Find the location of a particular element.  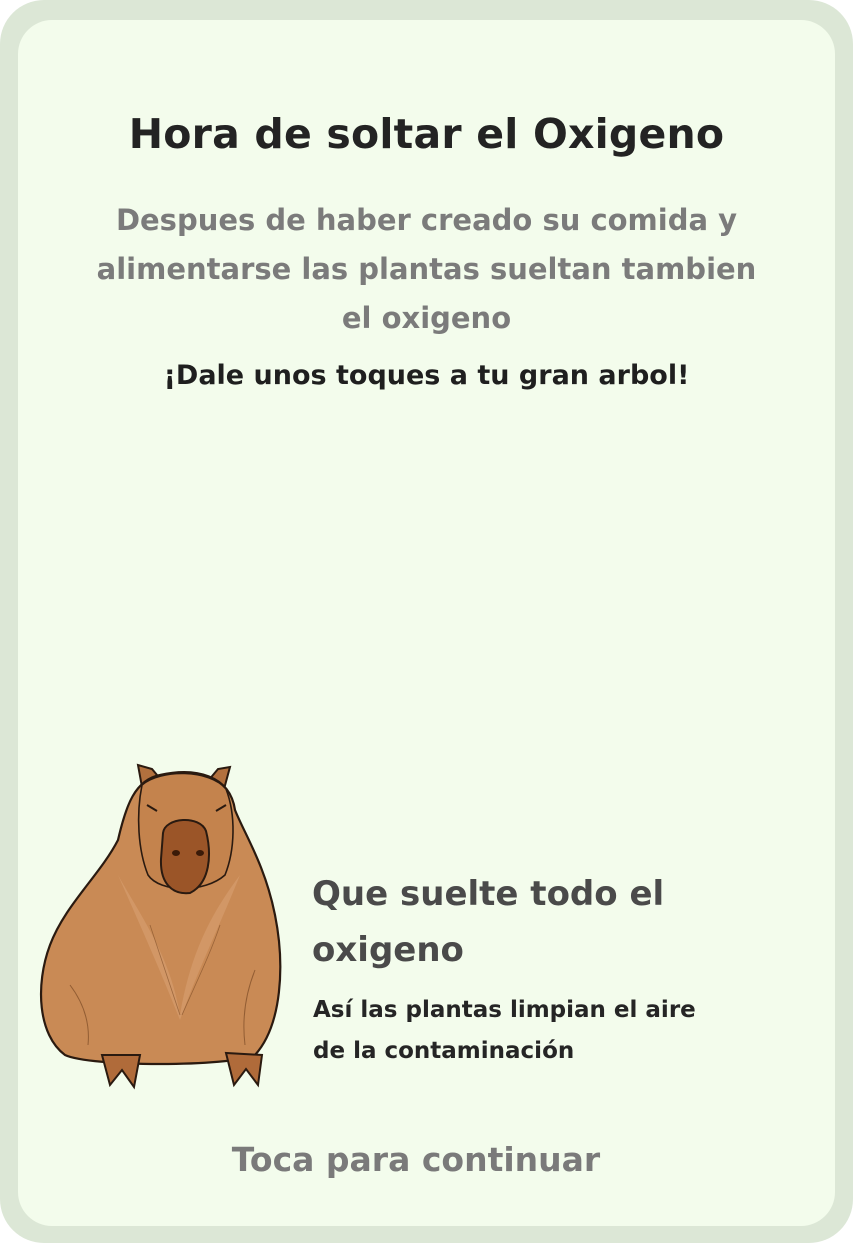

capybara-icon is located at coordinates (160, 926).